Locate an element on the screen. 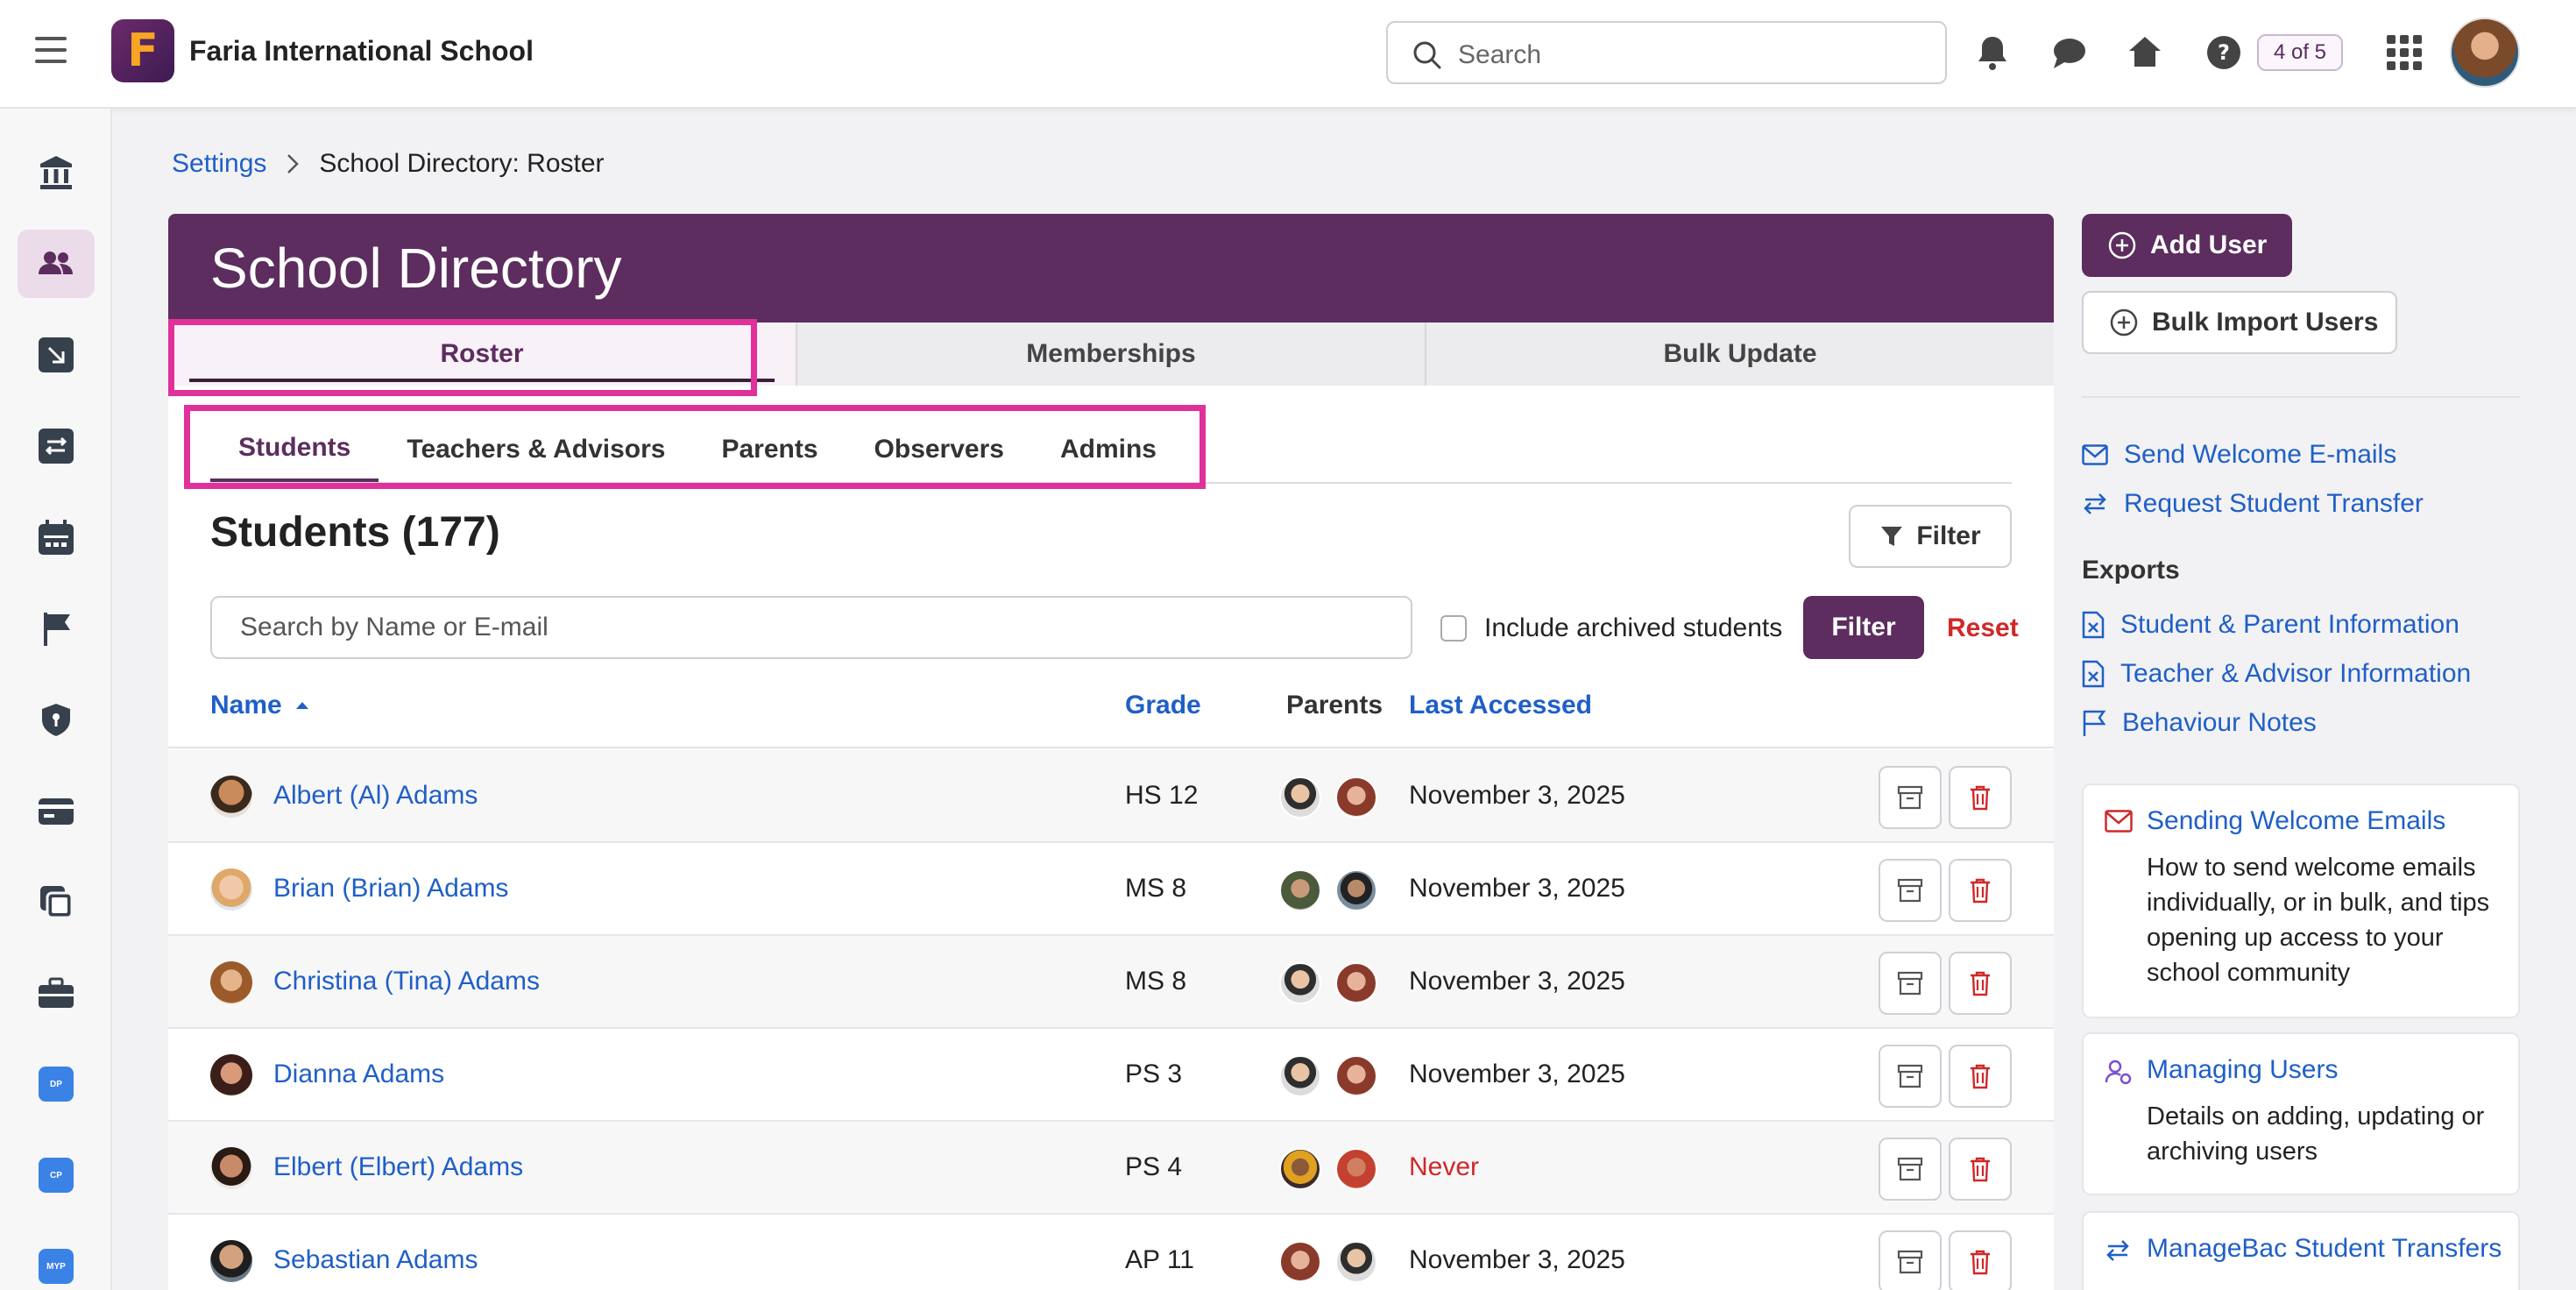 This screenshot has width=2576, height=1290. export-behaviour-notes-link: Behaviour Notes is located at coordinates (2199, 723).